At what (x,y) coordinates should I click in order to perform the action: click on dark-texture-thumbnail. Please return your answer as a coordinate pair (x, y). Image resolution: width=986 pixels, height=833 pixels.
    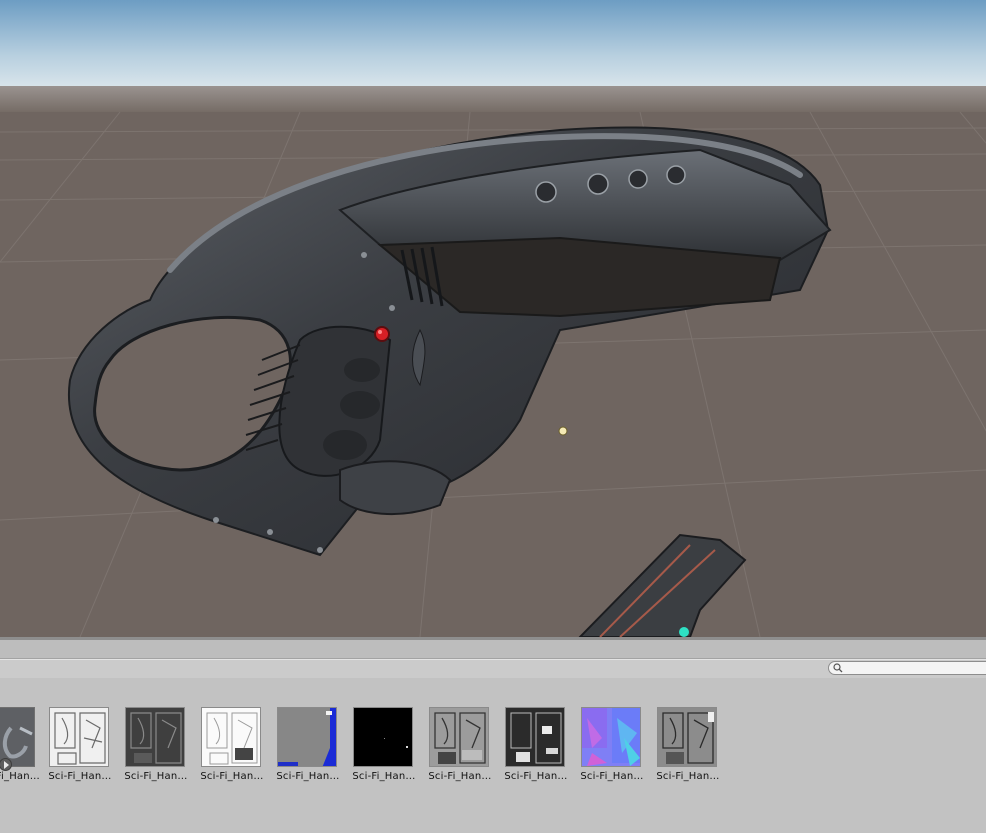
    Looking at the image, I should click on (155, 737).